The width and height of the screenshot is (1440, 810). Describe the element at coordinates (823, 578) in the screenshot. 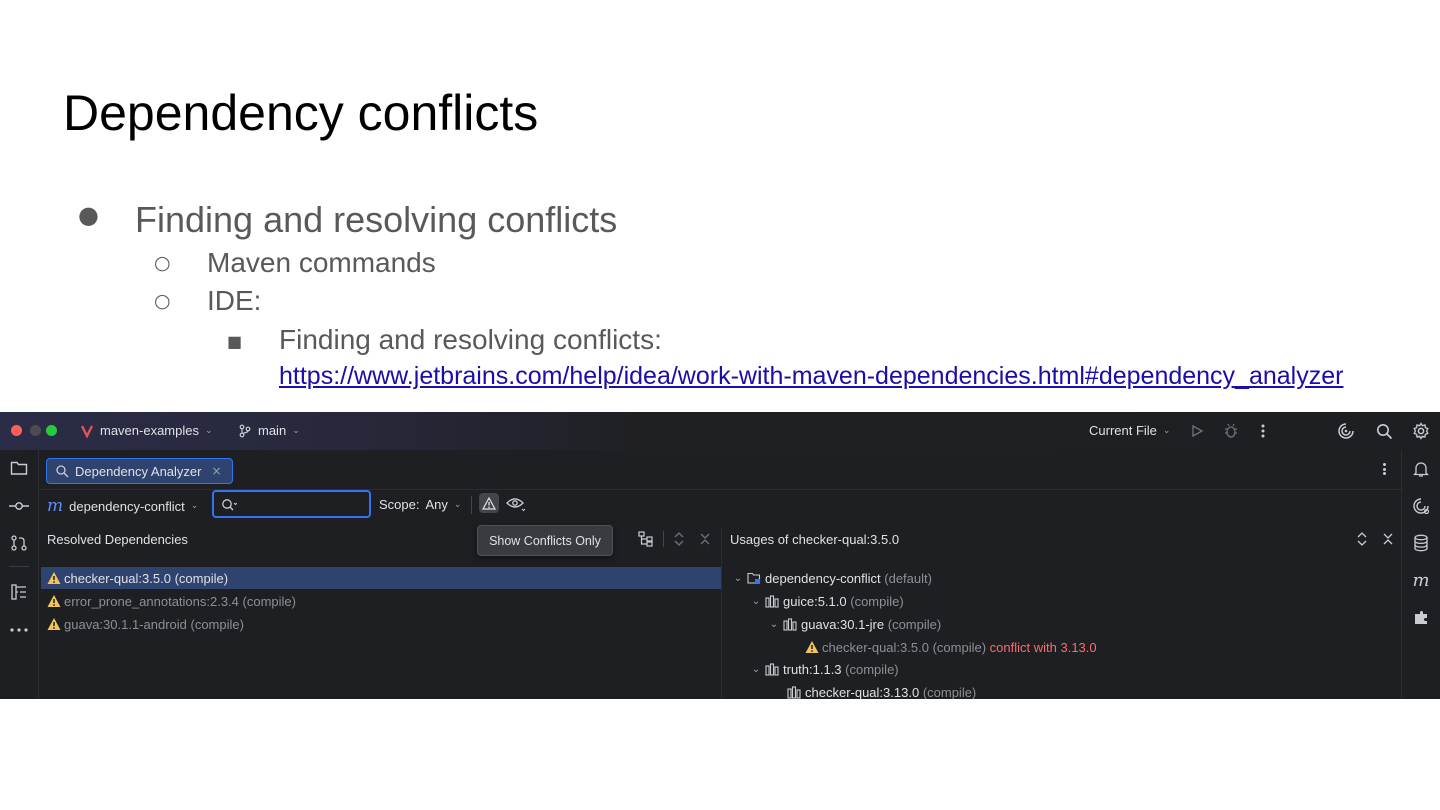

I see `tree-node-name: dependency-conflict` at that location.